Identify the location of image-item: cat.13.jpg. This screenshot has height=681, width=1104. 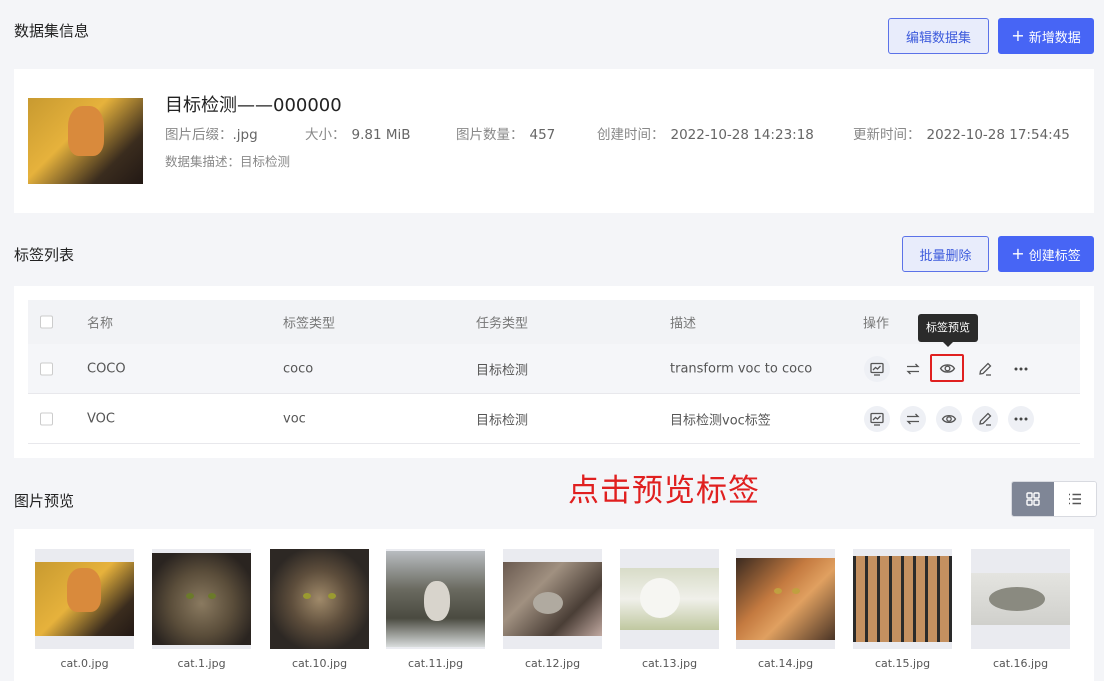
(669, 609).